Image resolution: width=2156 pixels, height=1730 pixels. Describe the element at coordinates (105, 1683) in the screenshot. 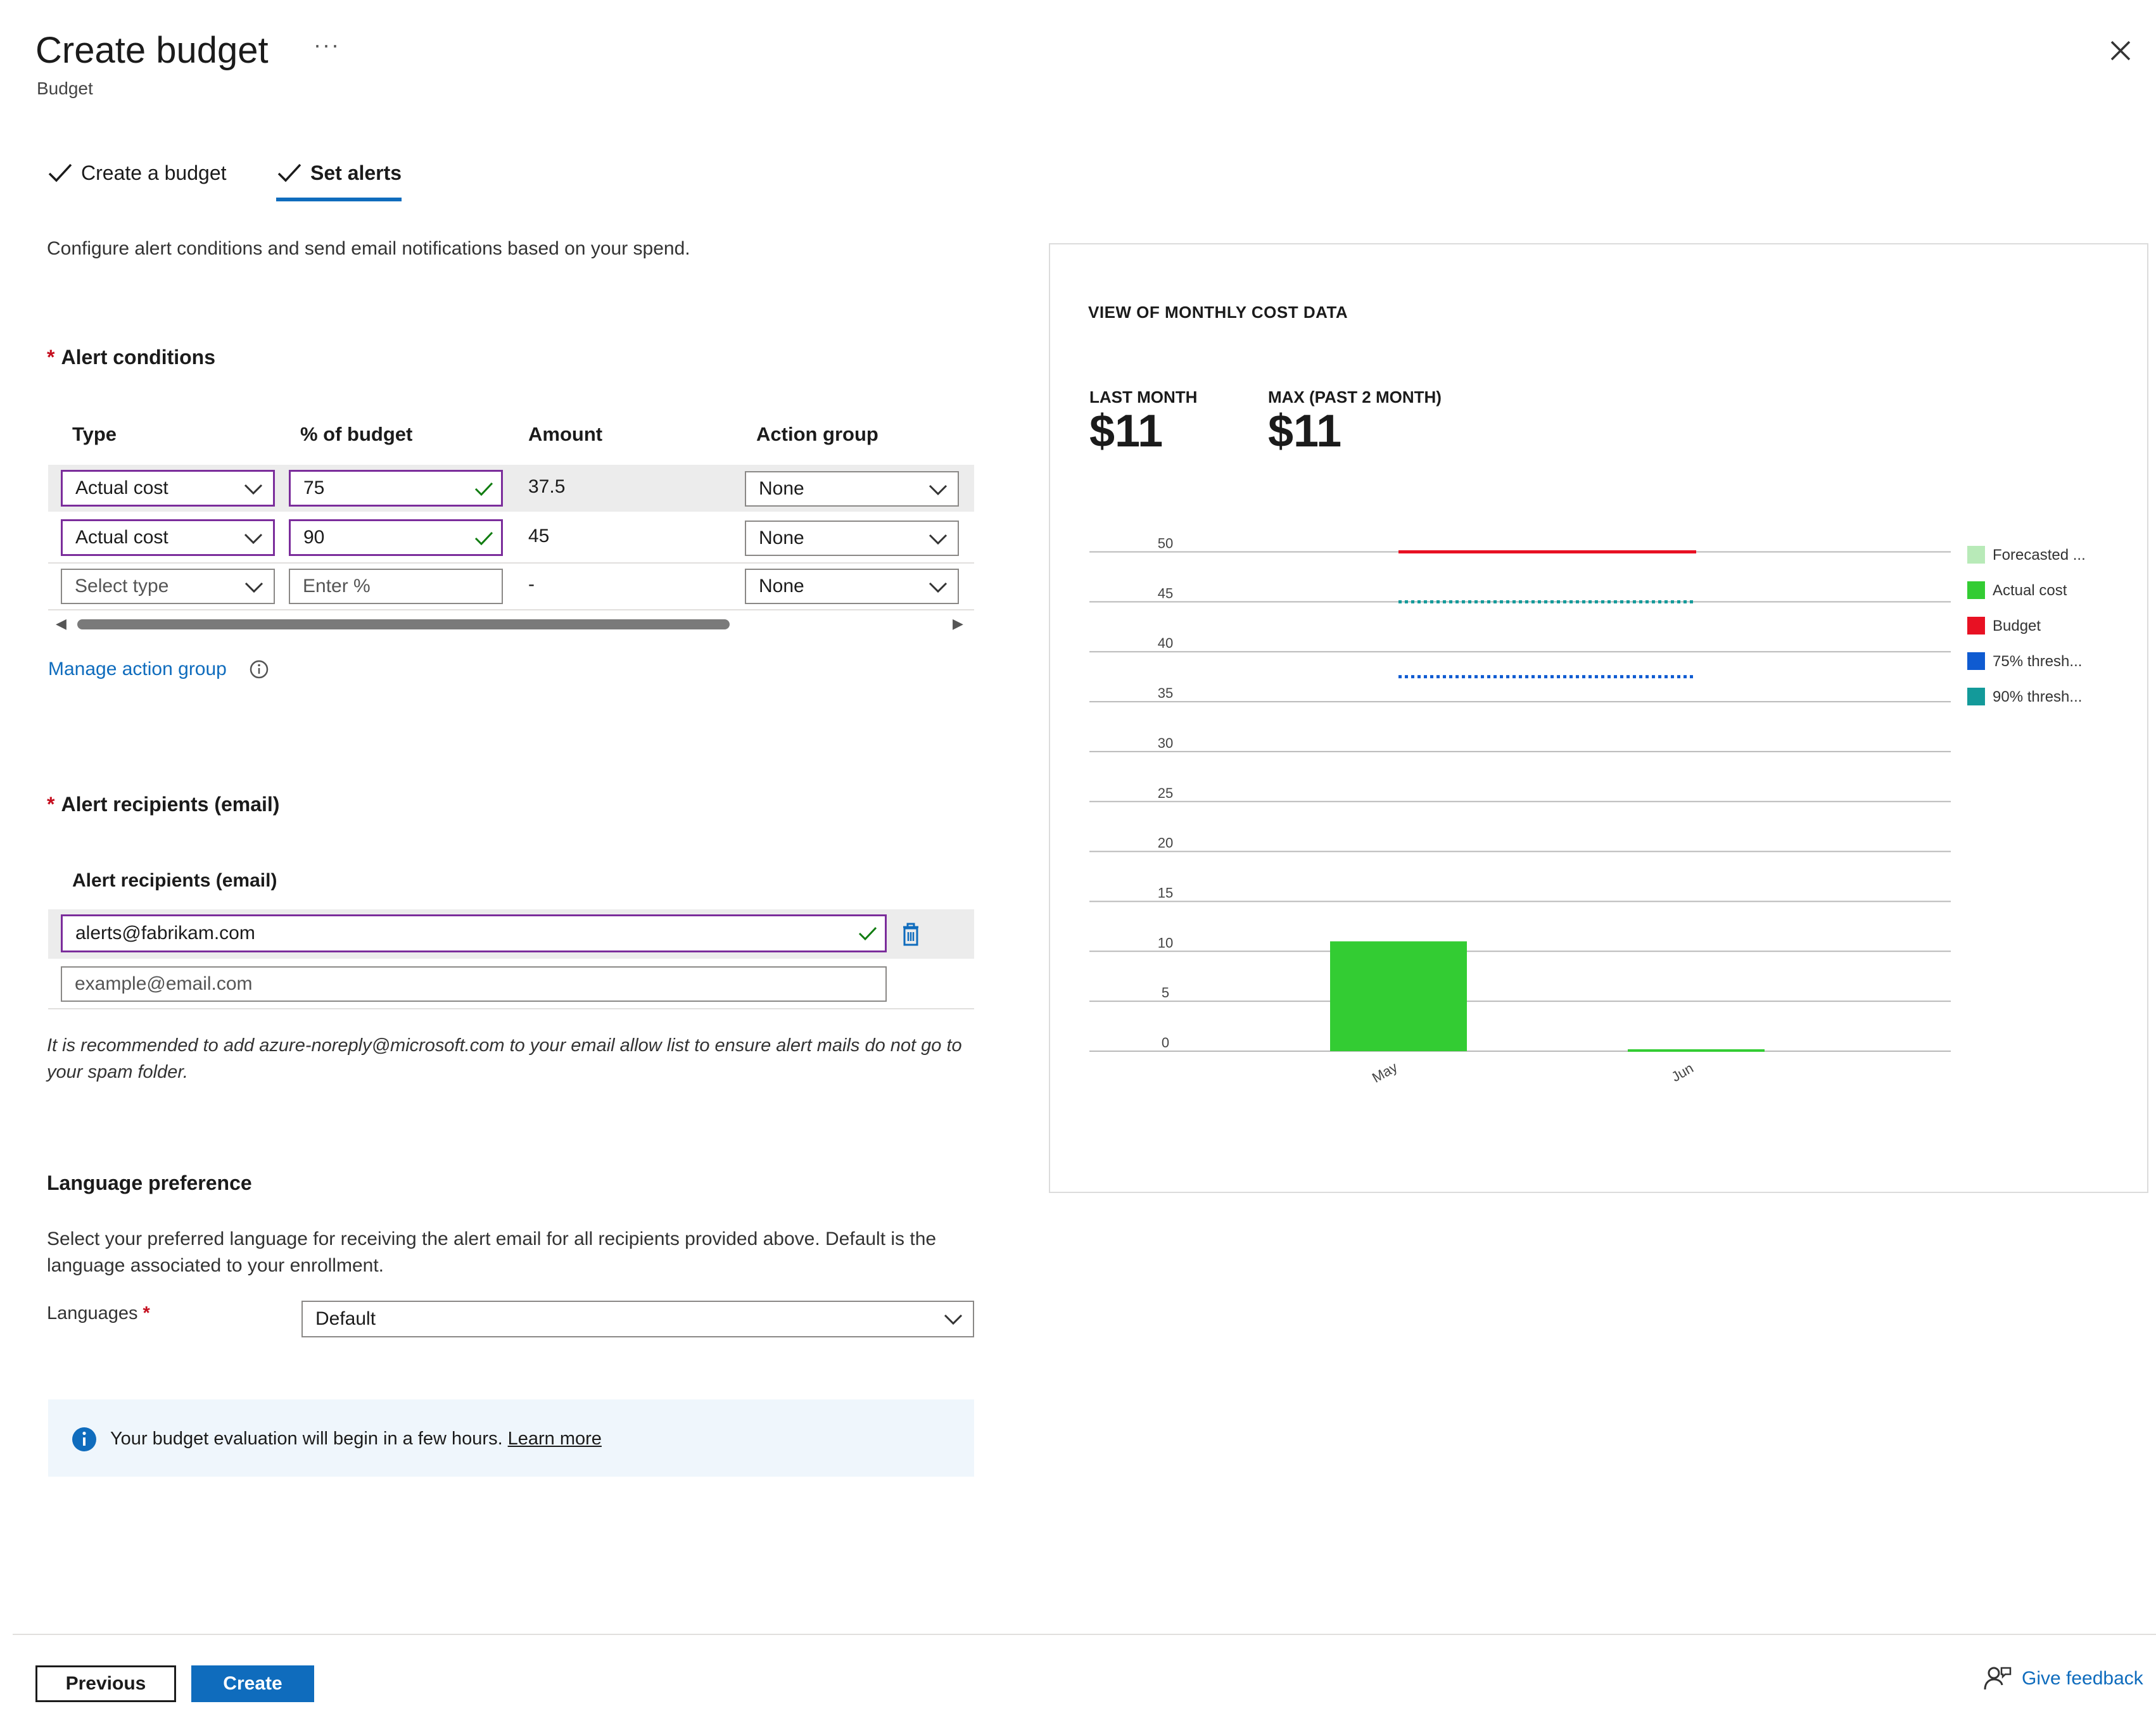

I see `previous-button: Previous` at that location.